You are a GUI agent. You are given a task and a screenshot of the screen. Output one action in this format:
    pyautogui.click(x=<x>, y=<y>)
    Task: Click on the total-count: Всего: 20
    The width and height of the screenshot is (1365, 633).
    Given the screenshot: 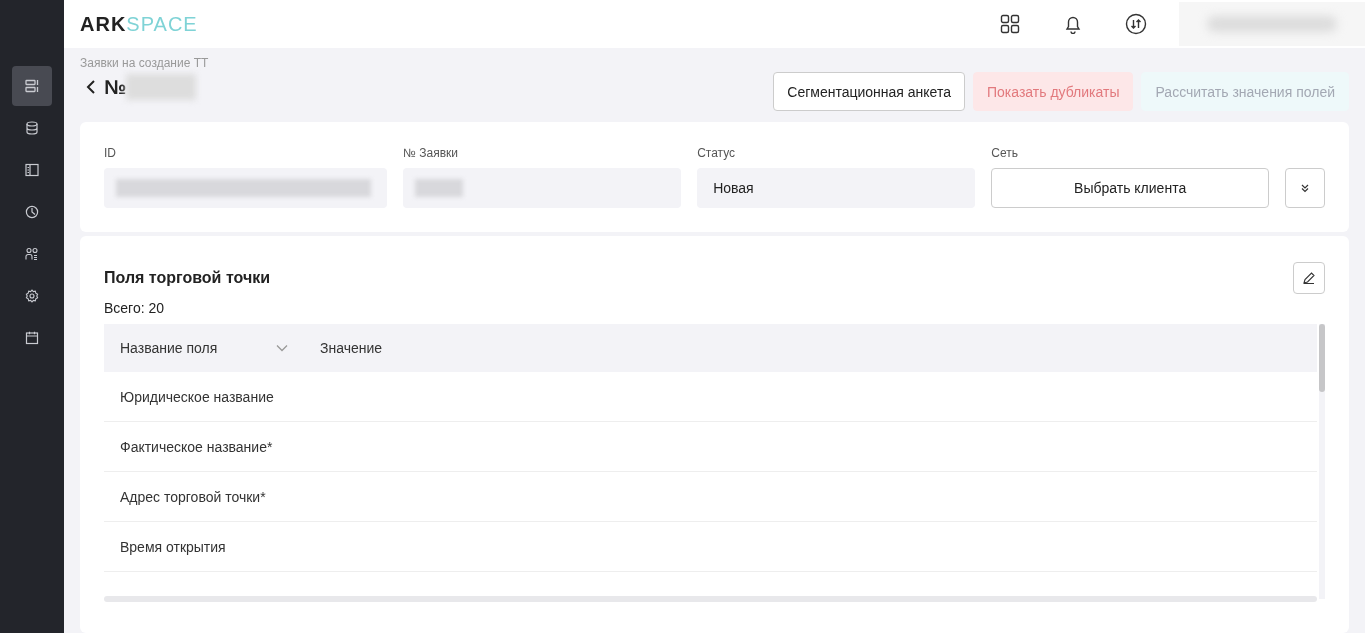 What is the action you would take?
    pyautogui.click(x=135, y=308)
    